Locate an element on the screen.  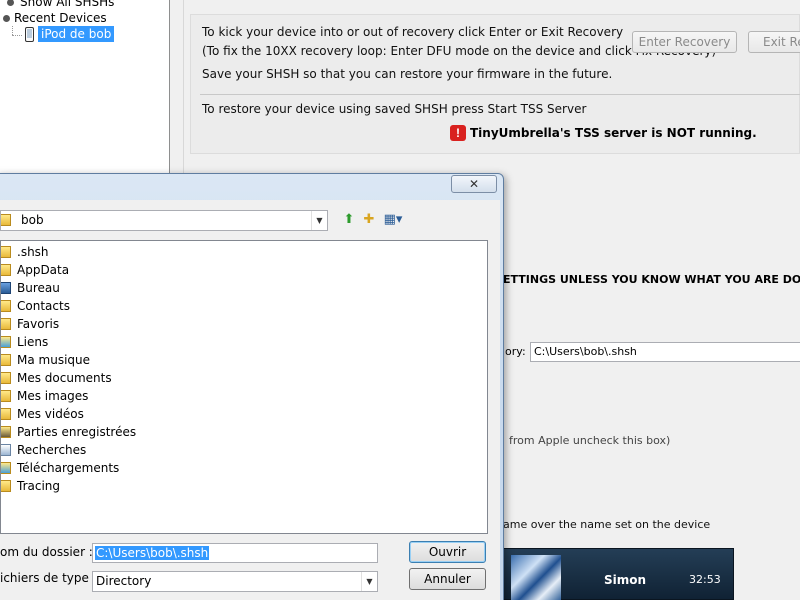
music-folder-icon is located at coordinates (6, 360).